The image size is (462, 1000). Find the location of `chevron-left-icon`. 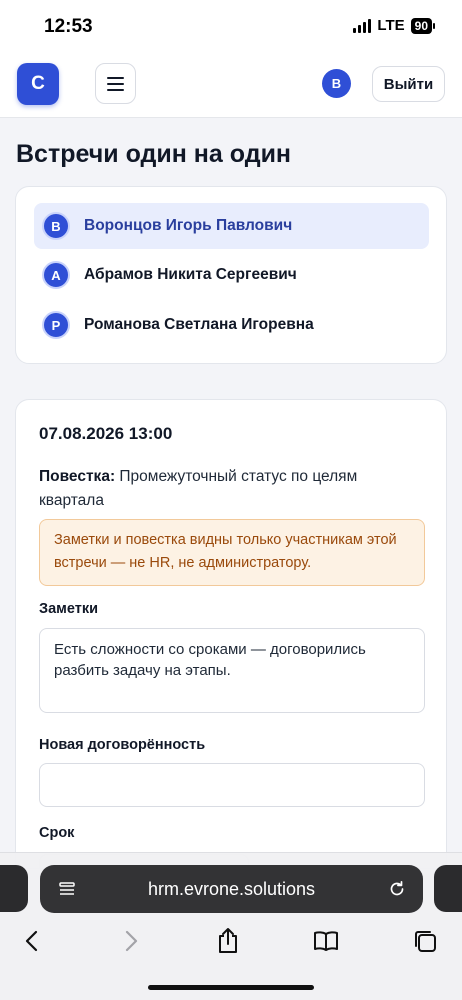

chevron-left-icon is located at coordinates (31, 941).